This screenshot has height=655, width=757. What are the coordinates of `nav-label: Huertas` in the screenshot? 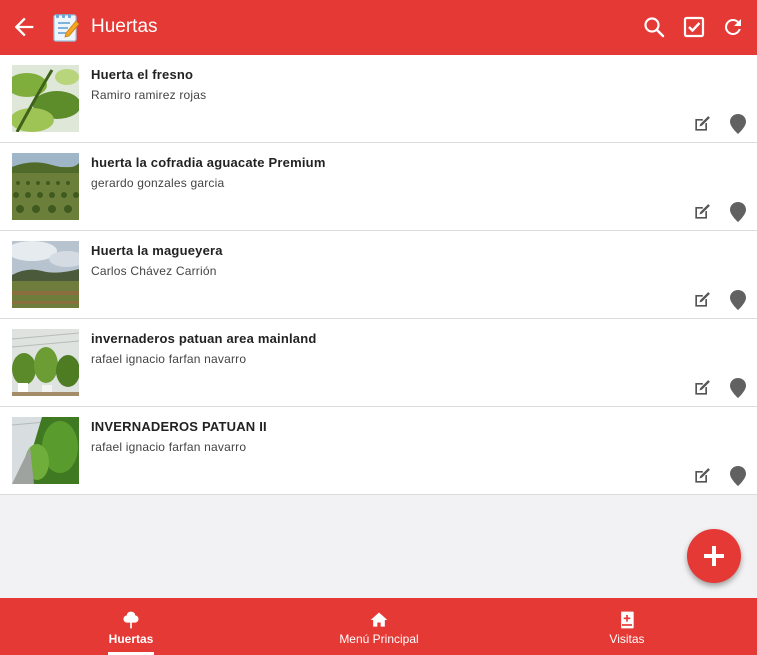 It's located at (131, 639).